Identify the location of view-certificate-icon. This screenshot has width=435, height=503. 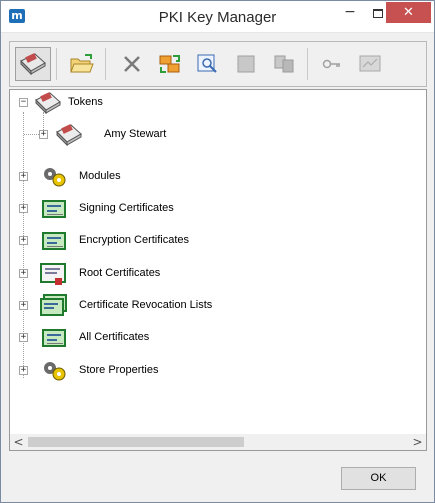
(207, 63).